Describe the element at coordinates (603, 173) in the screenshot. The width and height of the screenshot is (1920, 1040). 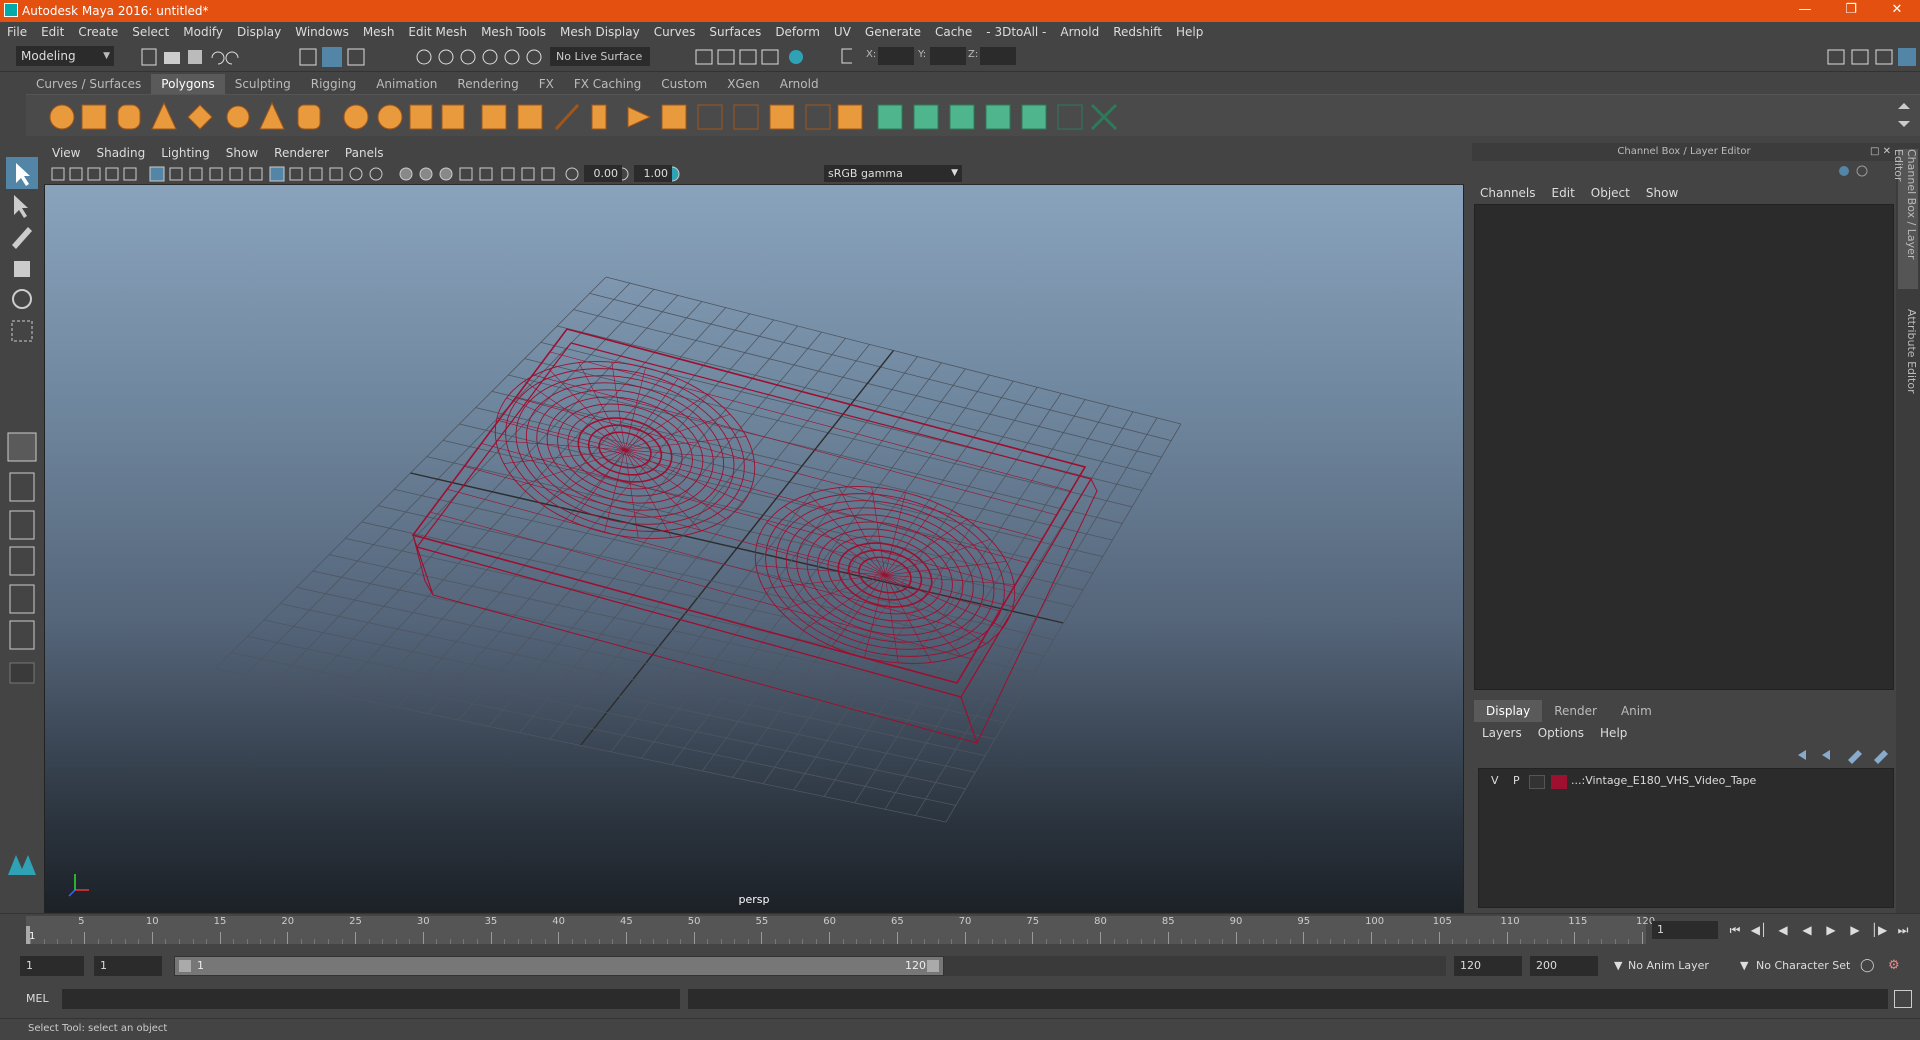
I see `exposure-field: 0.00` at that location.